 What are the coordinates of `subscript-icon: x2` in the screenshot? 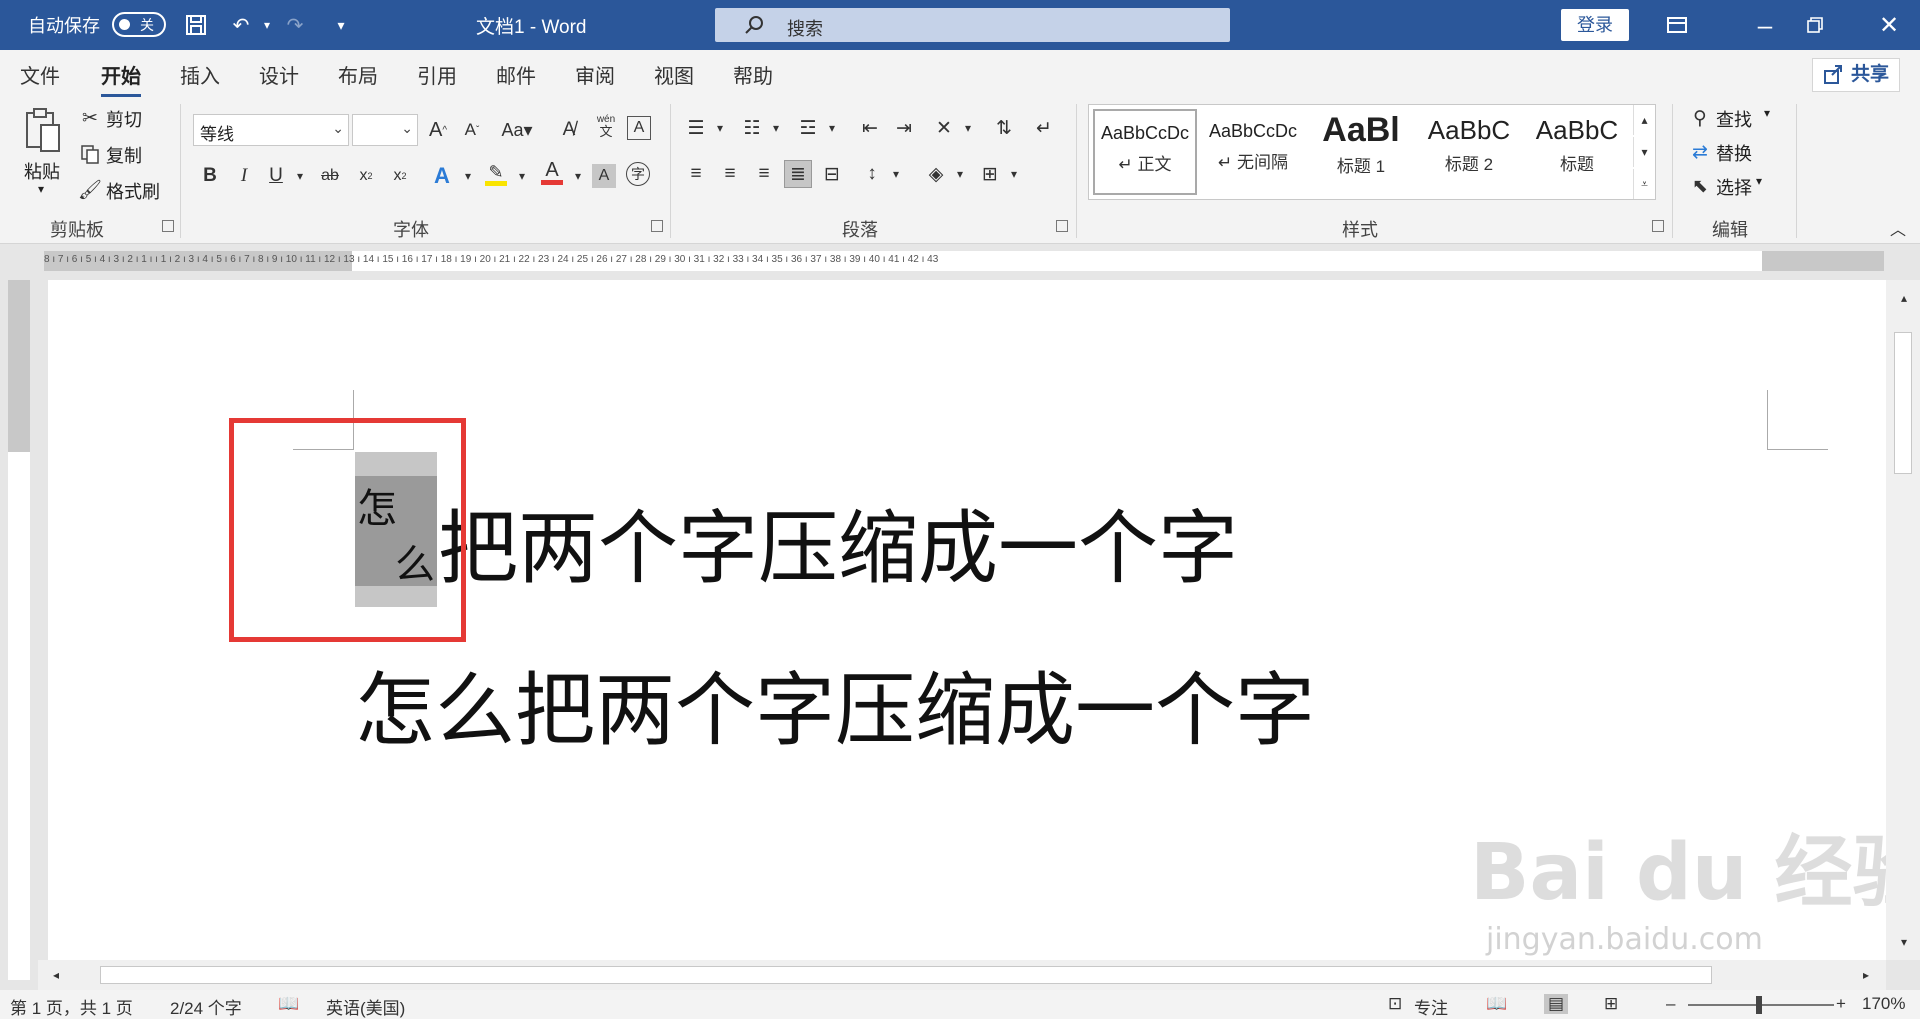 It's located at (366, 176).